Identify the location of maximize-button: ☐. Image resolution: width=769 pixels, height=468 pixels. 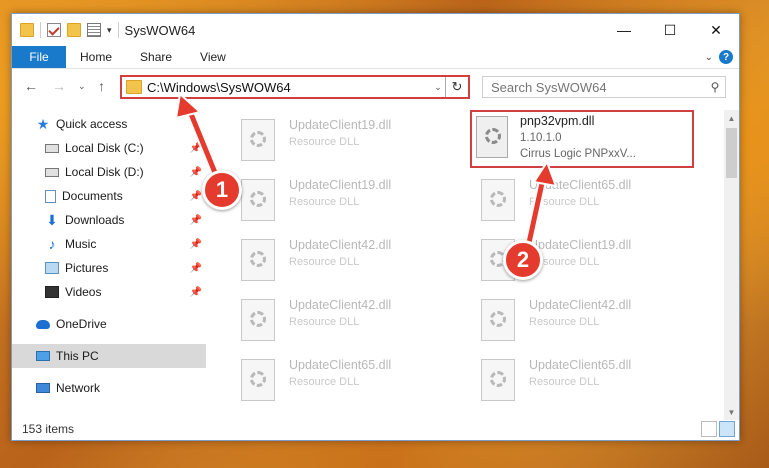
(670, 30).